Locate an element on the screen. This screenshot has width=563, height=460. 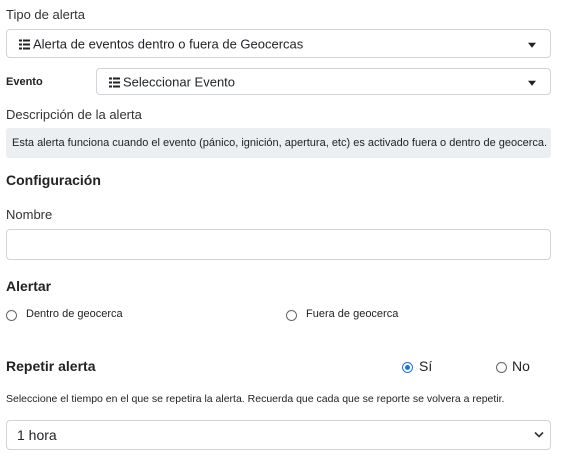
nombre-input is located at coordinates (278, 244).